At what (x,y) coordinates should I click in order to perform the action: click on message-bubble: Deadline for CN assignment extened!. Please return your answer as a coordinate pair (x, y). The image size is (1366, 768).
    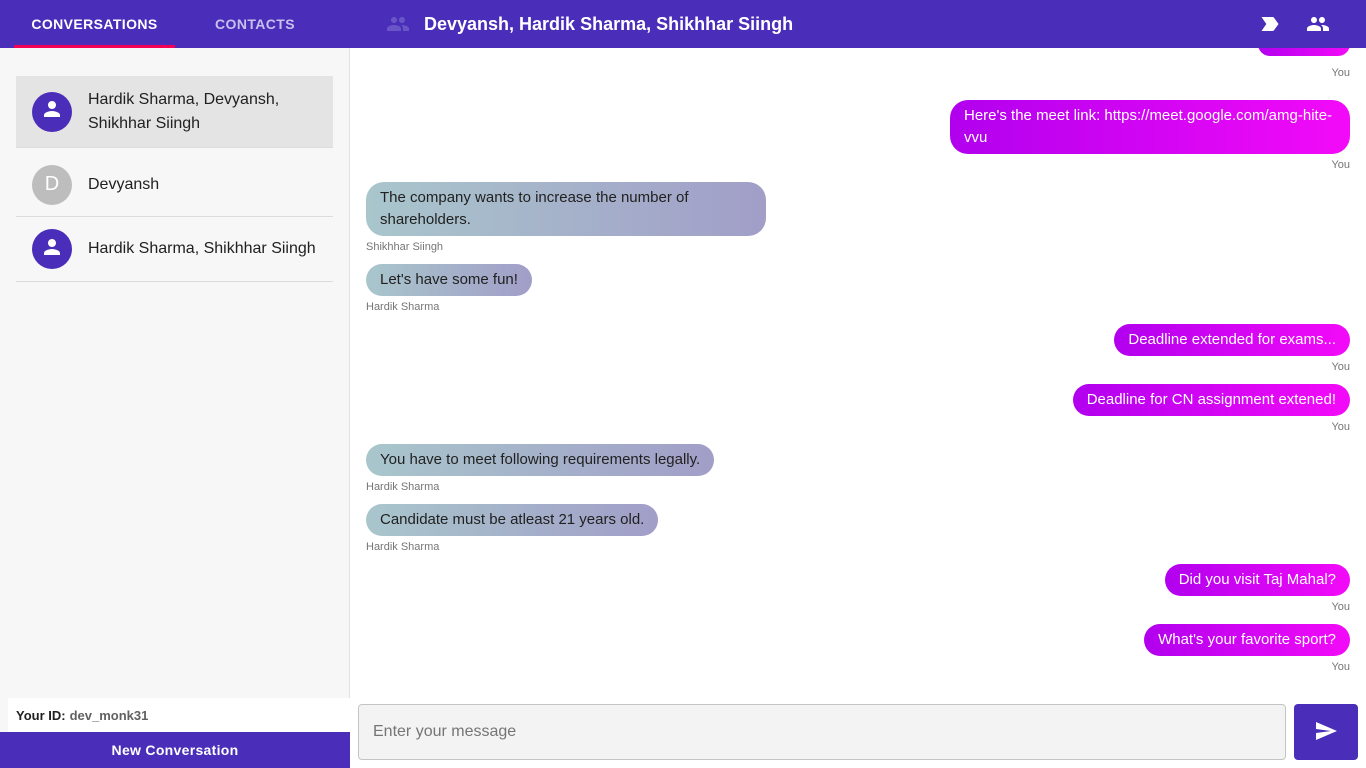
    Looking at the image, I should click on (1211, 400).